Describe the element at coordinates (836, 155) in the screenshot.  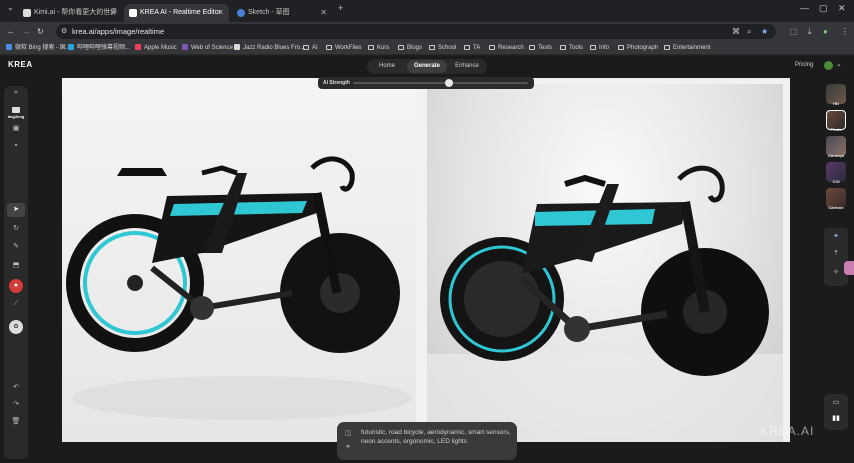
I see `style-concept-label: Concept` at that location.